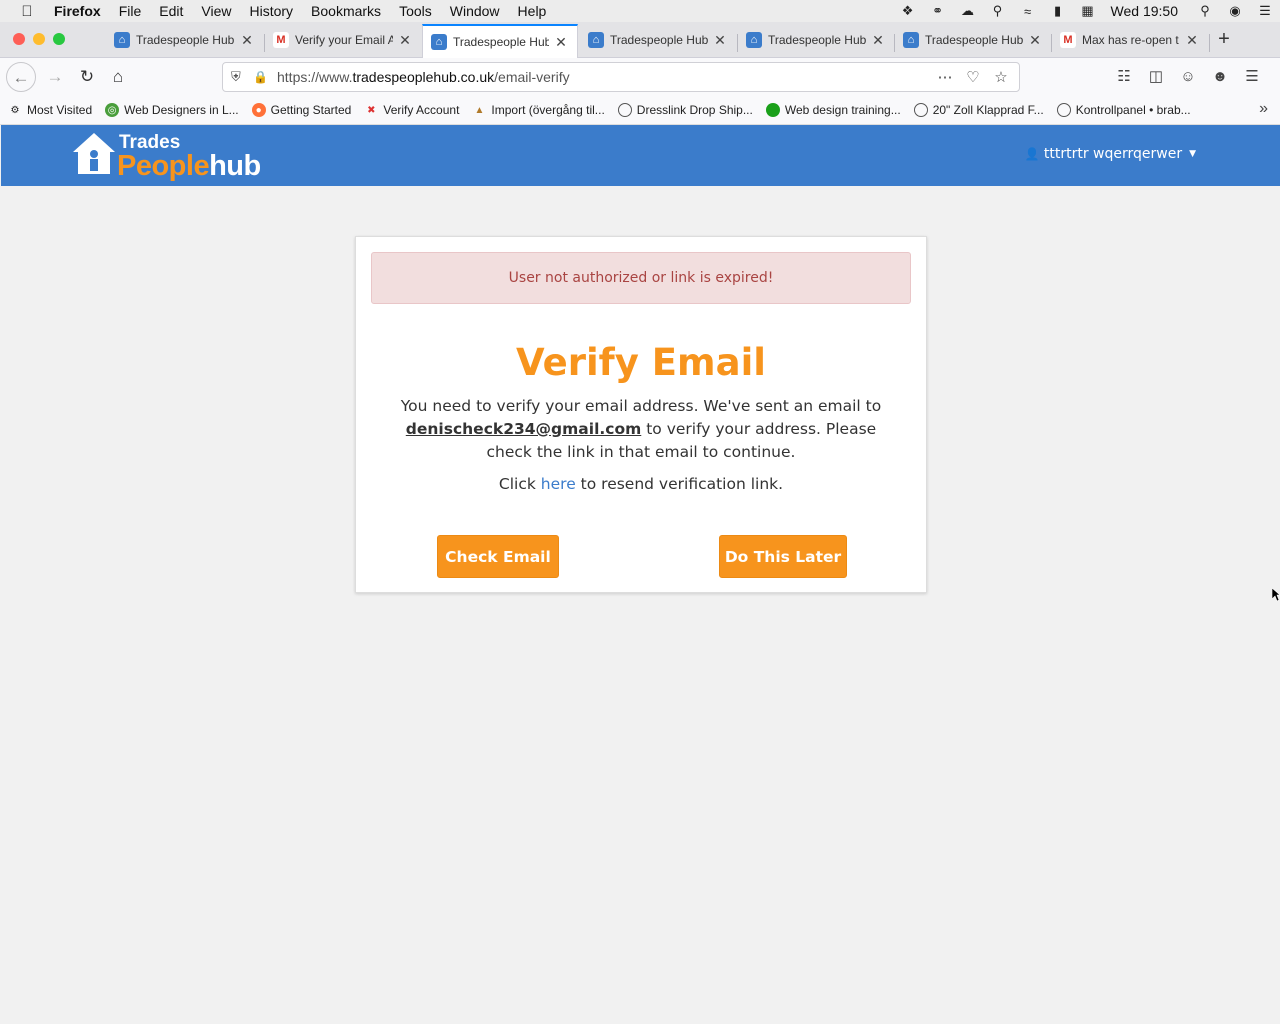 The image size is (1280, 1024). What do you see at coordinates (1235, 11) in the screenshot?
I see `siri-icon: ◉` at bounding box center [1235, 11].